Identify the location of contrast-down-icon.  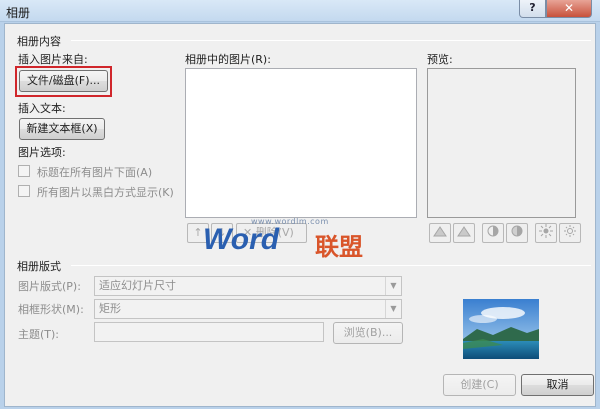
(517, 231).